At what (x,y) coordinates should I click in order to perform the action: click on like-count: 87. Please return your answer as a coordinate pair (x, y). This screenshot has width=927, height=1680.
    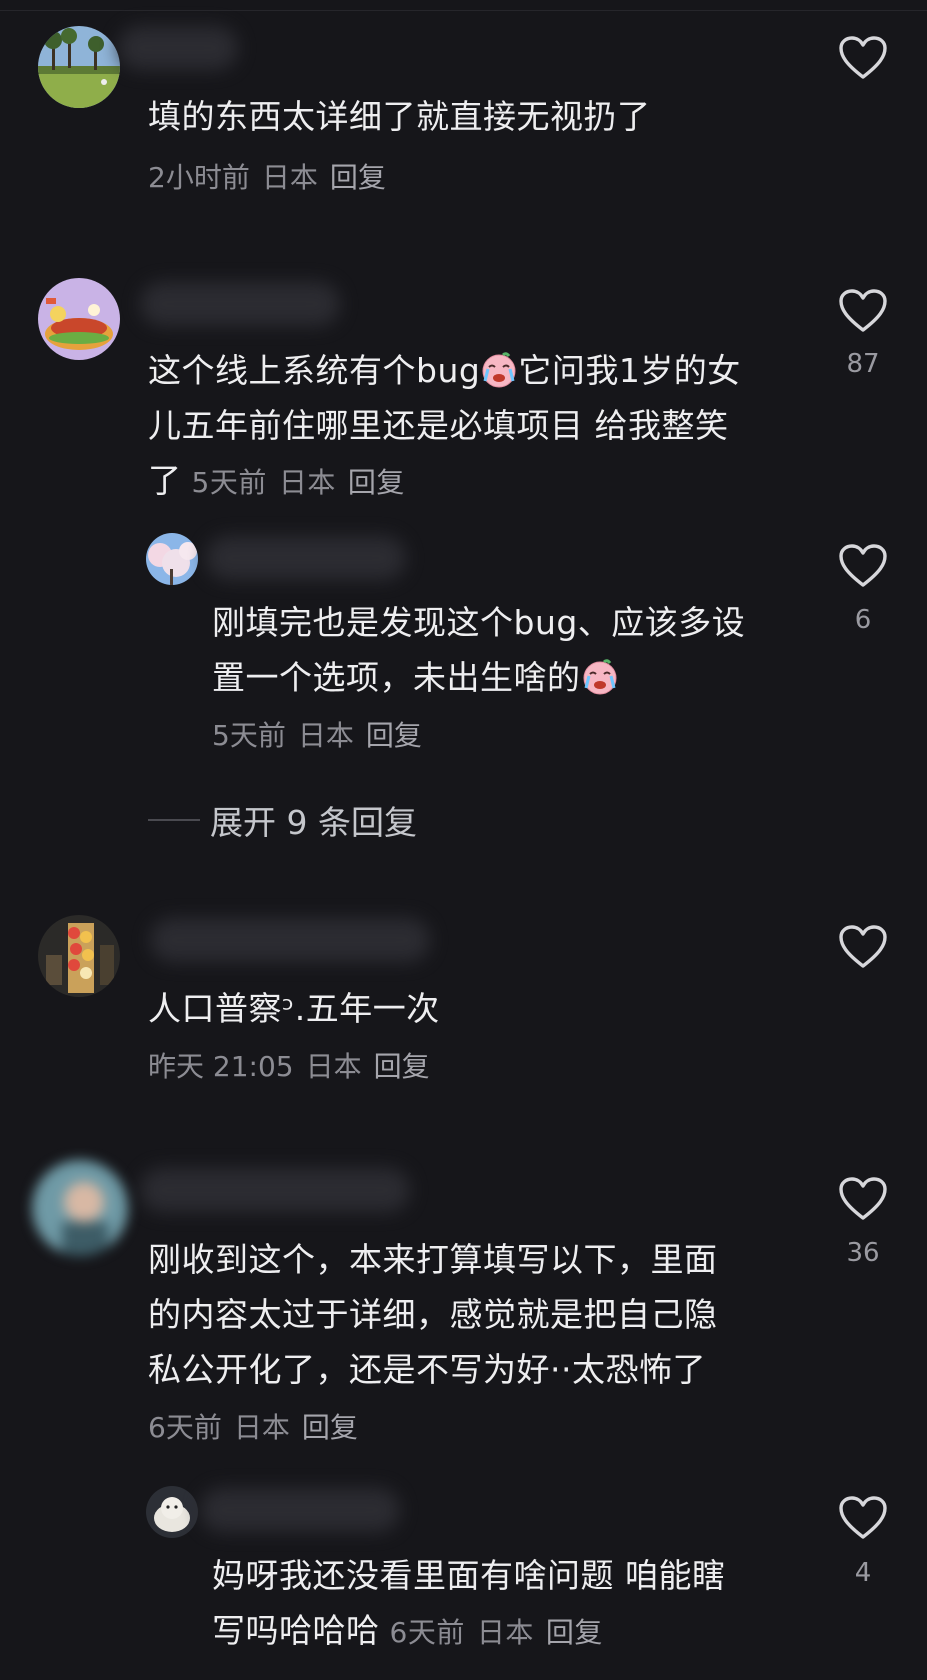
    Looking at the image, I should click on (863, 364).